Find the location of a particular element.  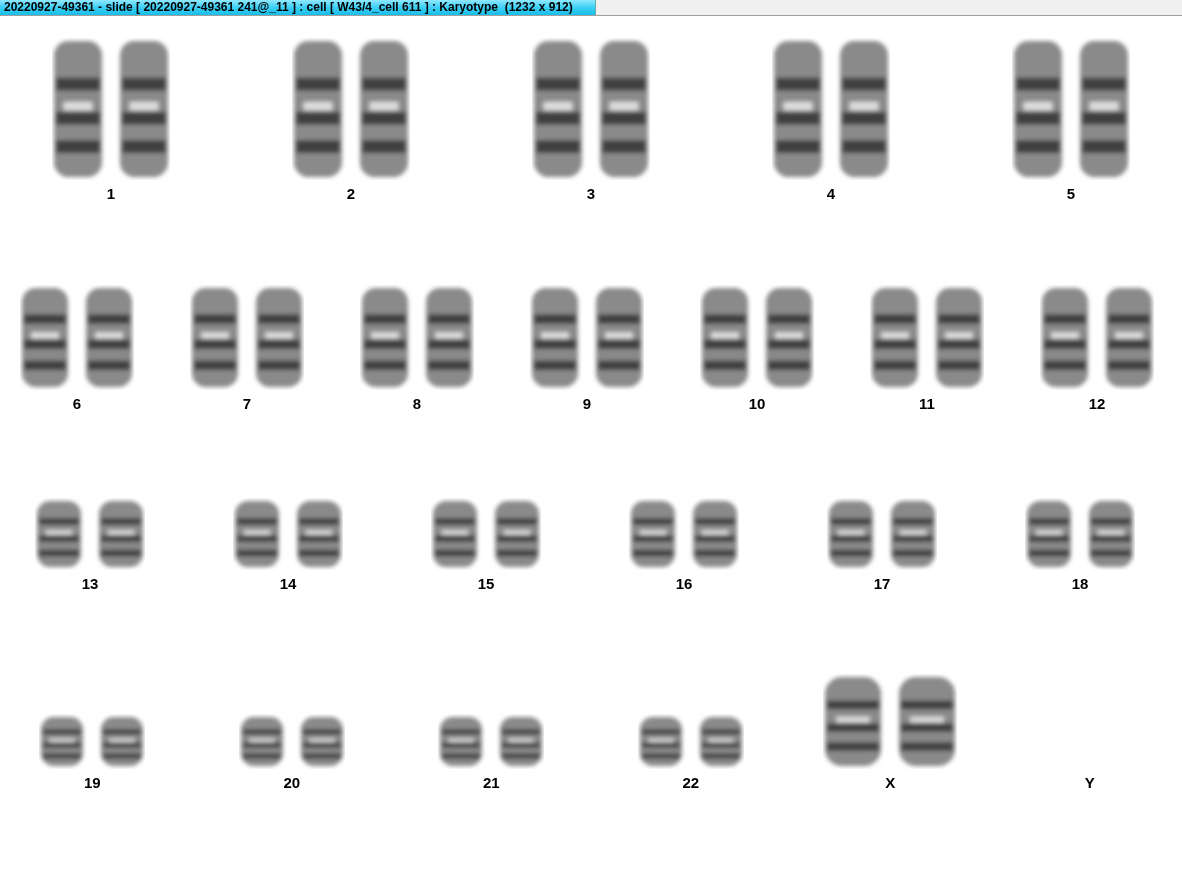

chromosome-label: 15 is located at coordinates (486, 584).